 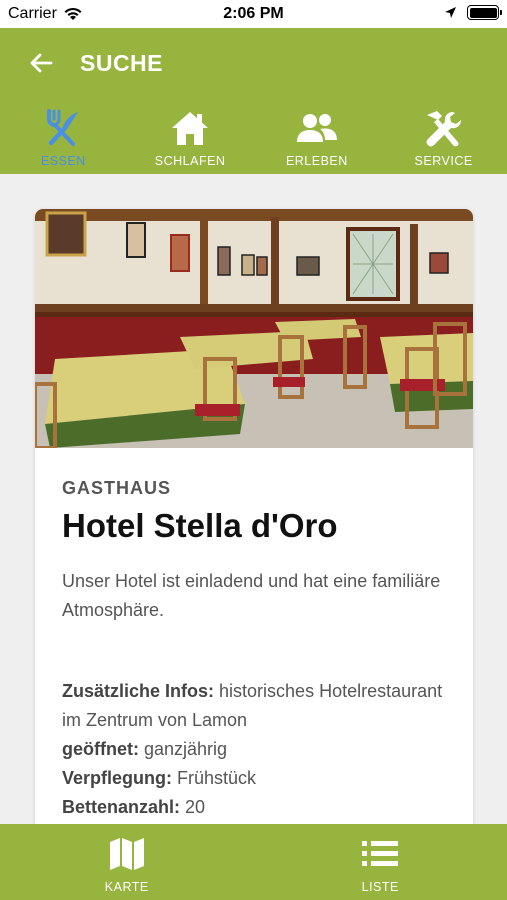 What do you see at coordinates (450, 12) in the screenshot?
I see `location-arrow-icon` at bounding box center [450, 12].